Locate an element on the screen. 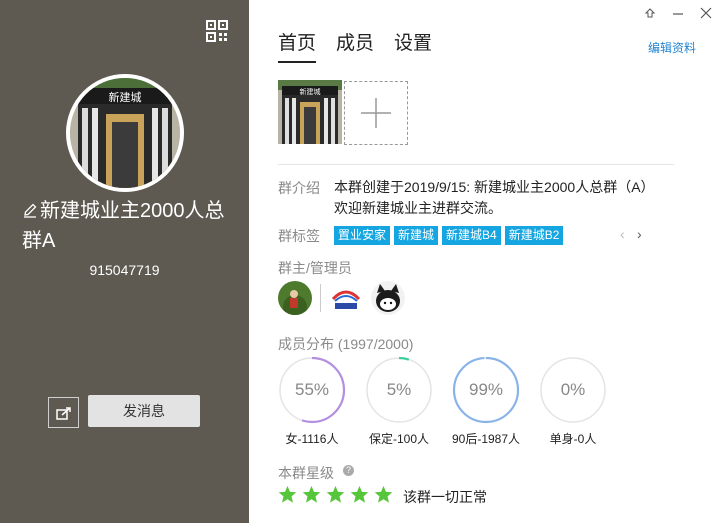  distribution-caption: 单身-0人 is located at coordinates (573, 439).